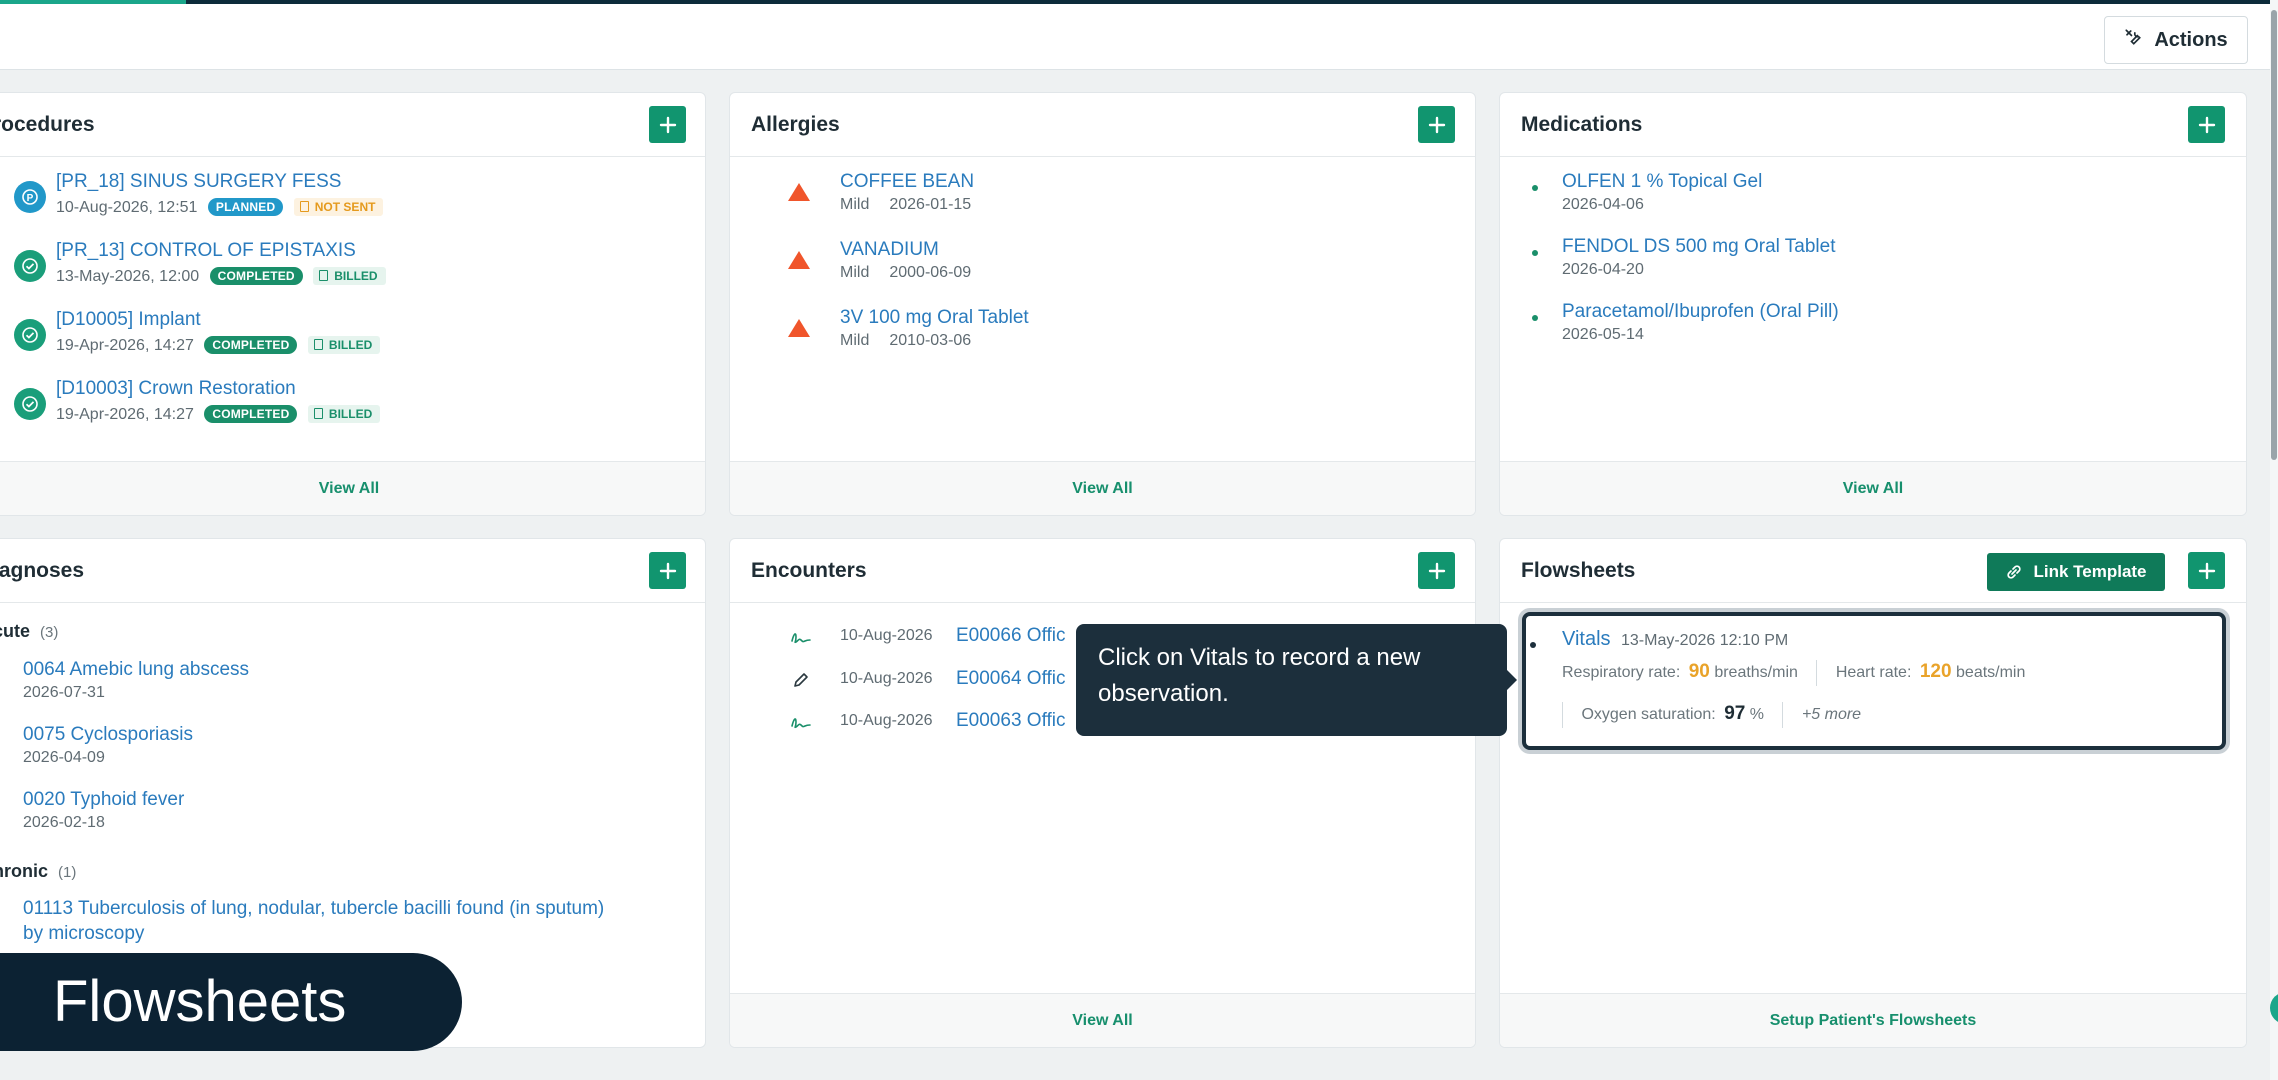 This screenshot has width=2278, height=1080. What do you see at coordinates (930, 204) in the screenshot?
I see `allergy-date: 2026-01-15` at bounding box center [930, 204].